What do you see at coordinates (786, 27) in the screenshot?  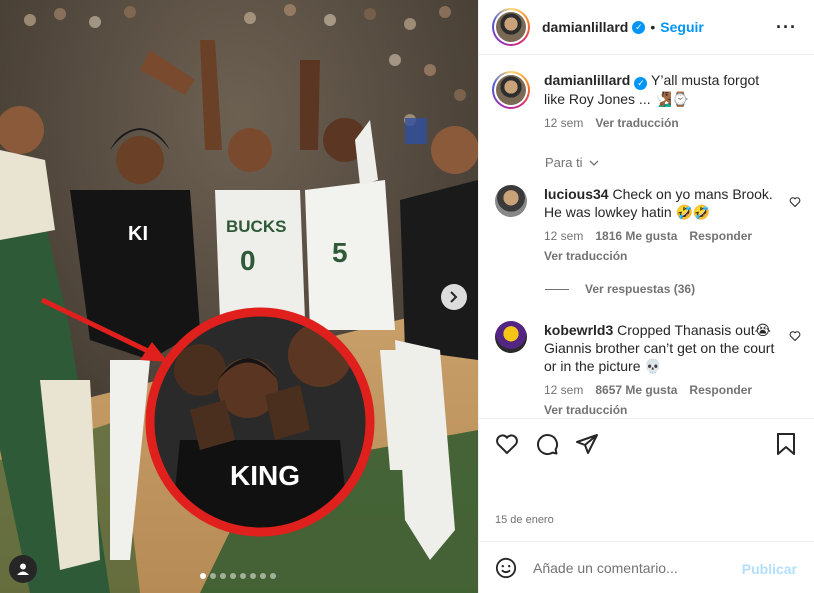 I see `more-options-icon: ···` at bounding box center [786, 27].